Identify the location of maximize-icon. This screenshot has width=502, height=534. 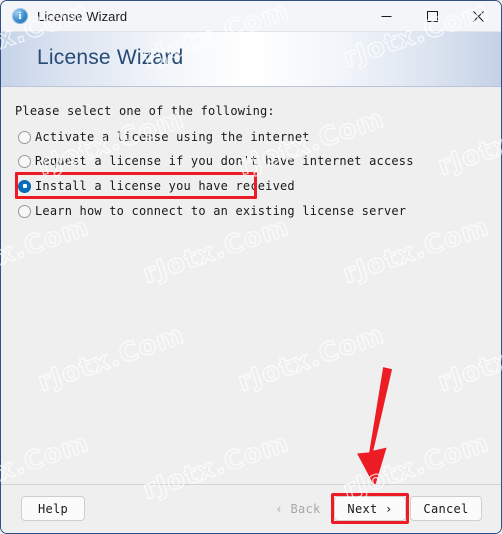
(432, 16).